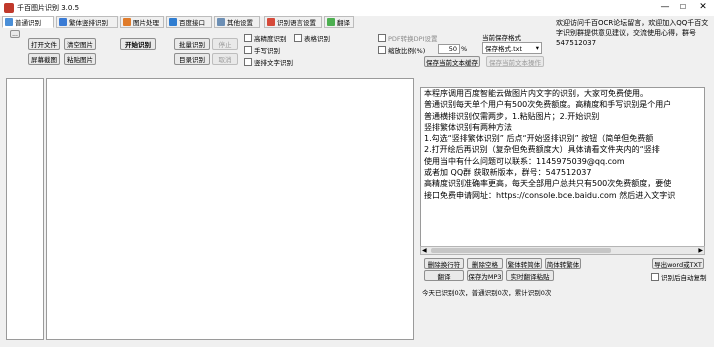  I want to click on minimize-button: —, so click(665, 7).